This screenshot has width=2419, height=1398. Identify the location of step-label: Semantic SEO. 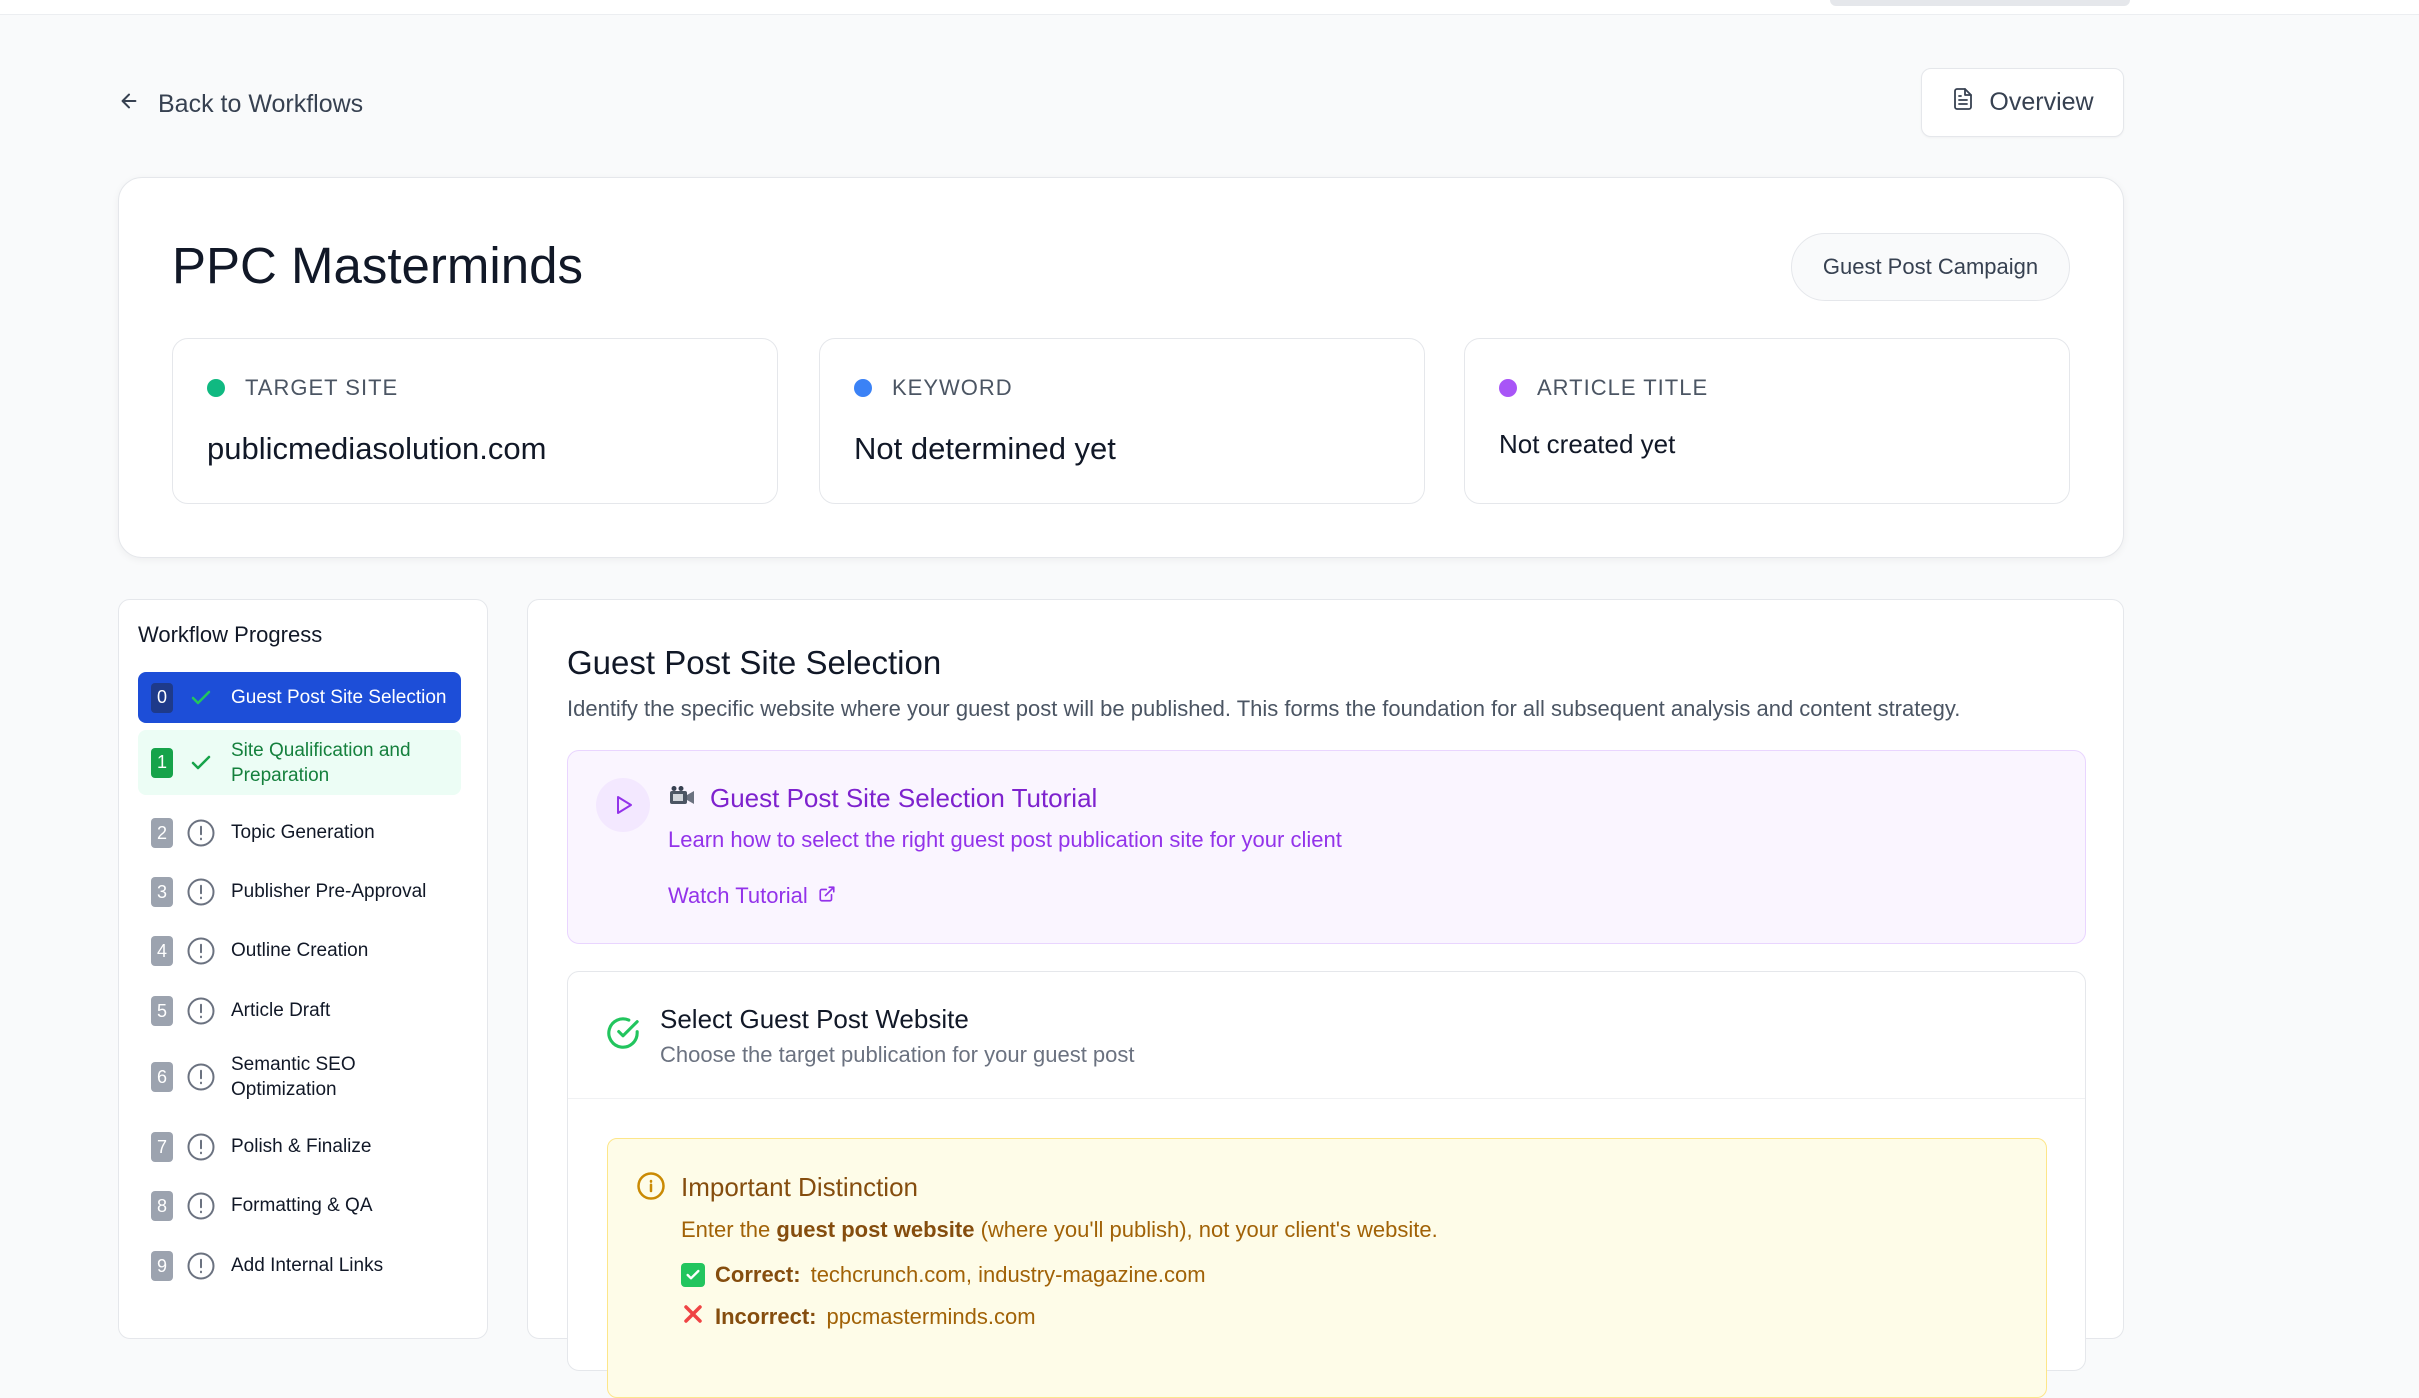
(293, 1064).